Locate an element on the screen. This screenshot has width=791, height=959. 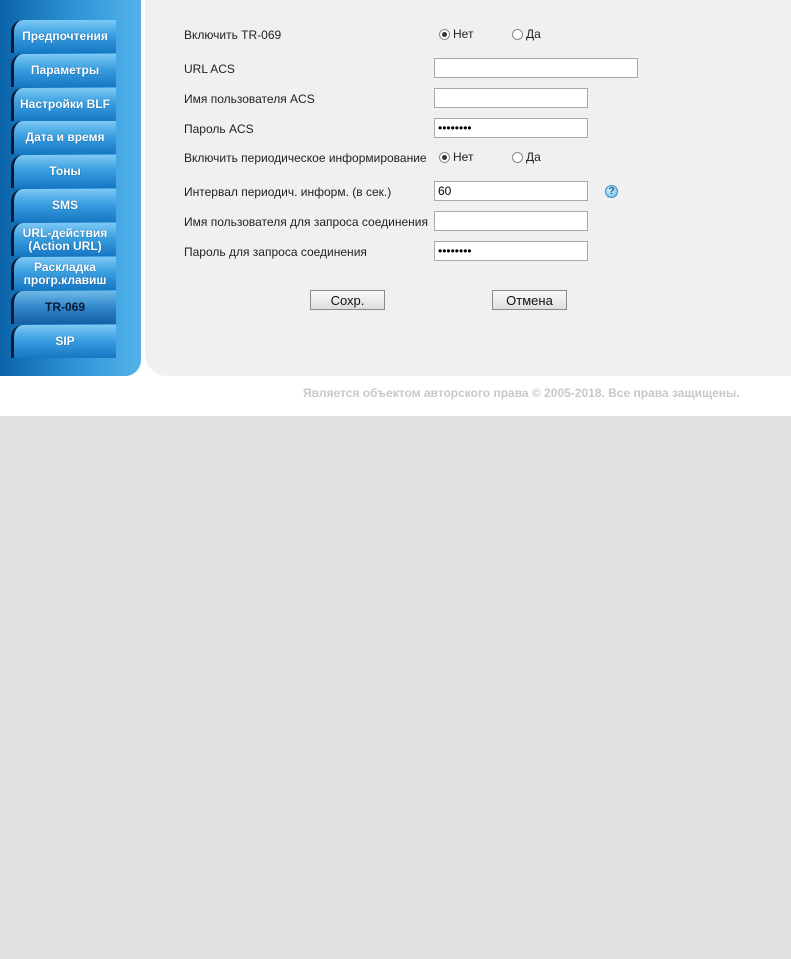
sidebar-item-label: Настройки BLF is located at coordinates (65, 104).